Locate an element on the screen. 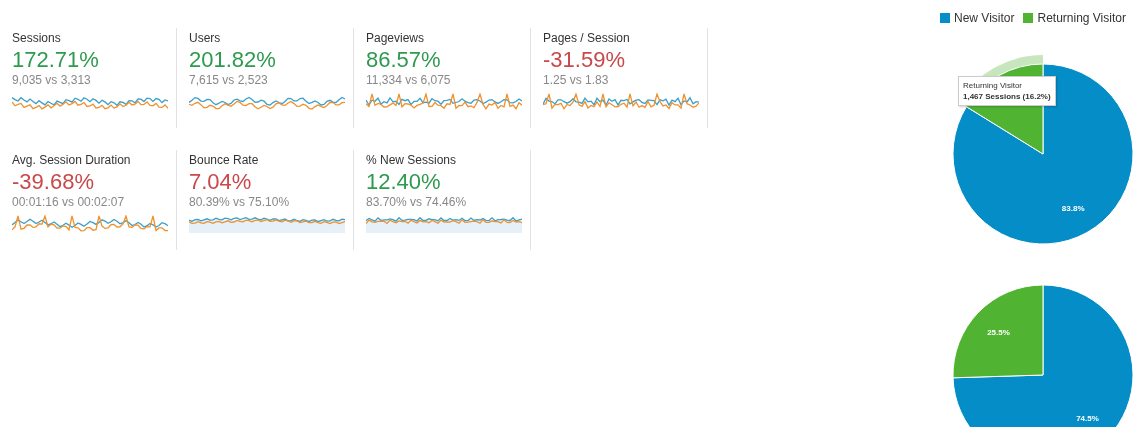 This screenshot has height=427, width=1134. metric-comparison: 9,035 vs 3,313 is located at coordinates (52, 80).